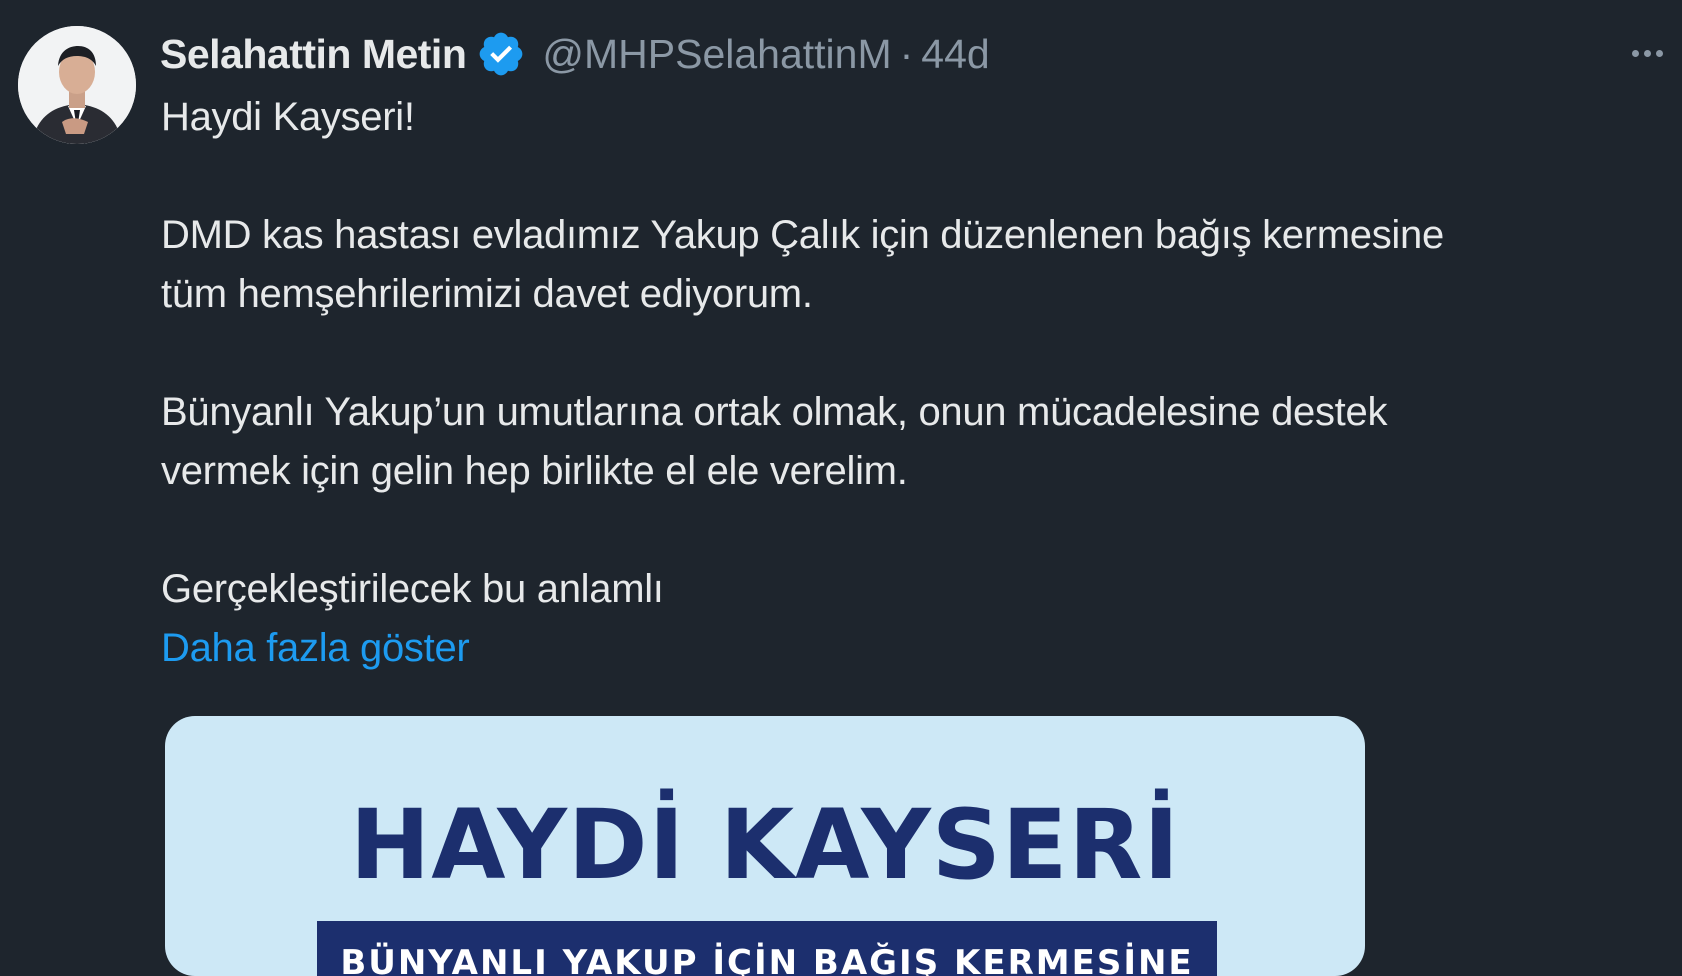  I want to click on tweet-header: Selahattin Metin @MHPSelahattinM · 44d, so click(575, 54).